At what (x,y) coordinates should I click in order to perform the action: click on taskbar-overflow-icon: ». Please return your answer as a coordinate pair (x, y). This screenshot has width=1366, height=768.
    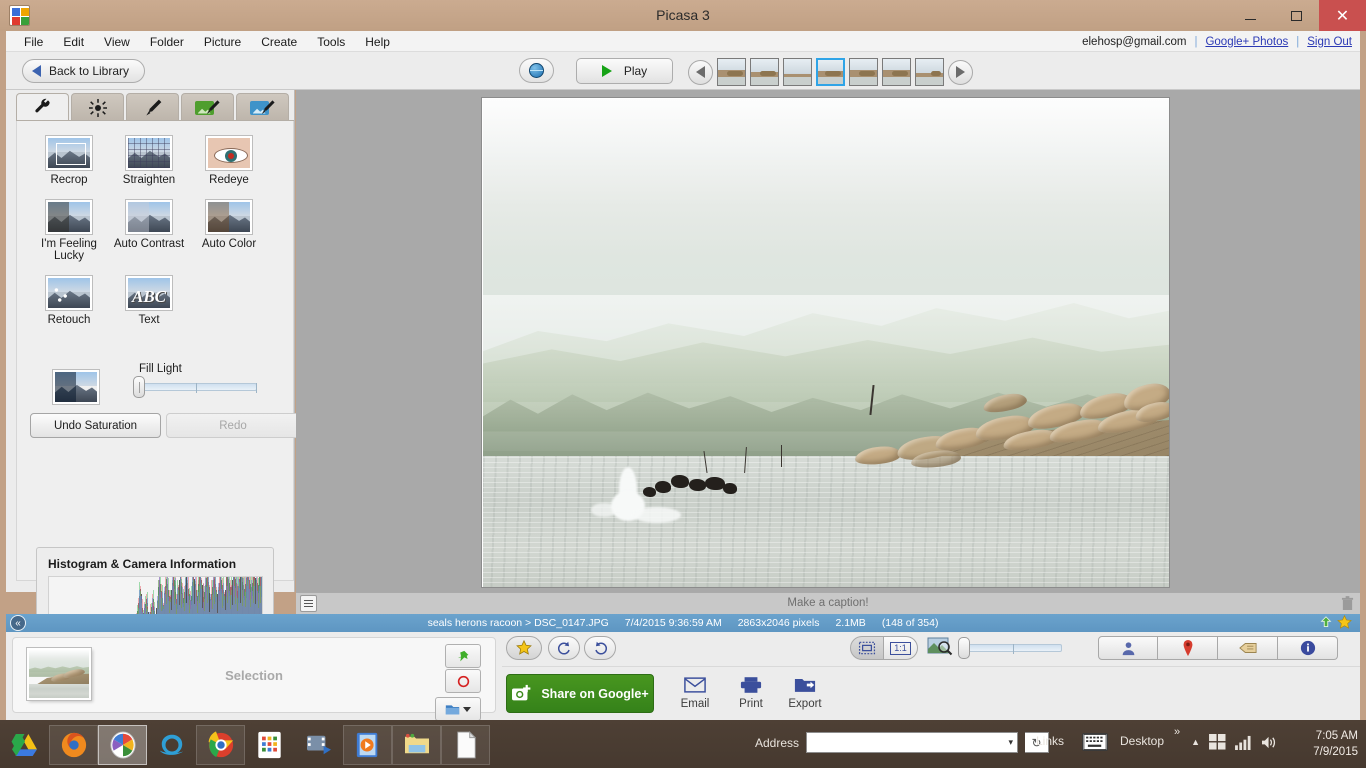
    Looking at the image, I should click on (1177, 732).